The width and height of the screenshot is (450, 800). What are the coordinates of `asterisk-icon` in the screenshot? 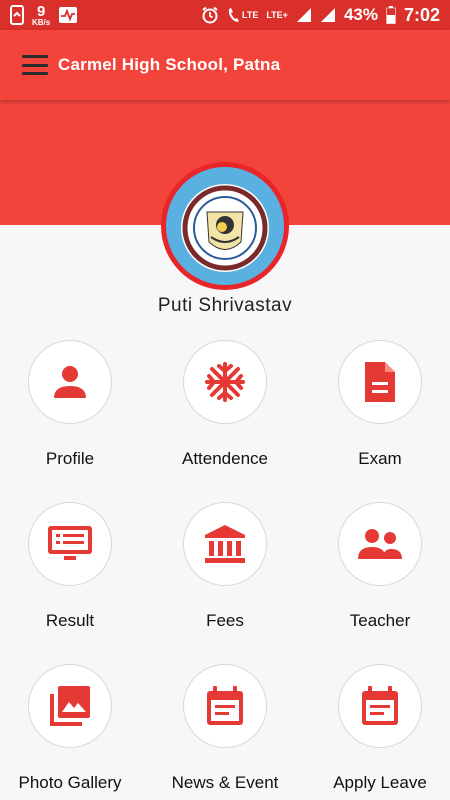 It's located at (225, 382).